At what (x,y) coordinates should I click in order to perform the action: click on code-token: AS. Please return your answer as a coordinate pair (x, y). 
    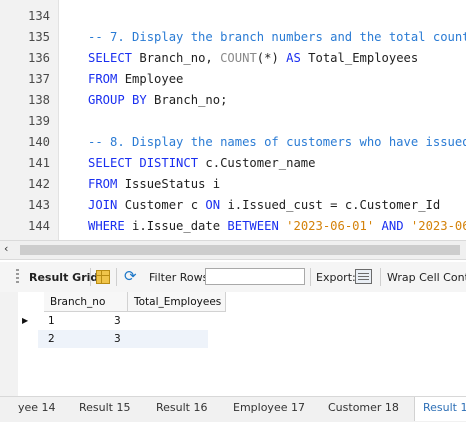
    Looking at the image, I should click on (293, 58).